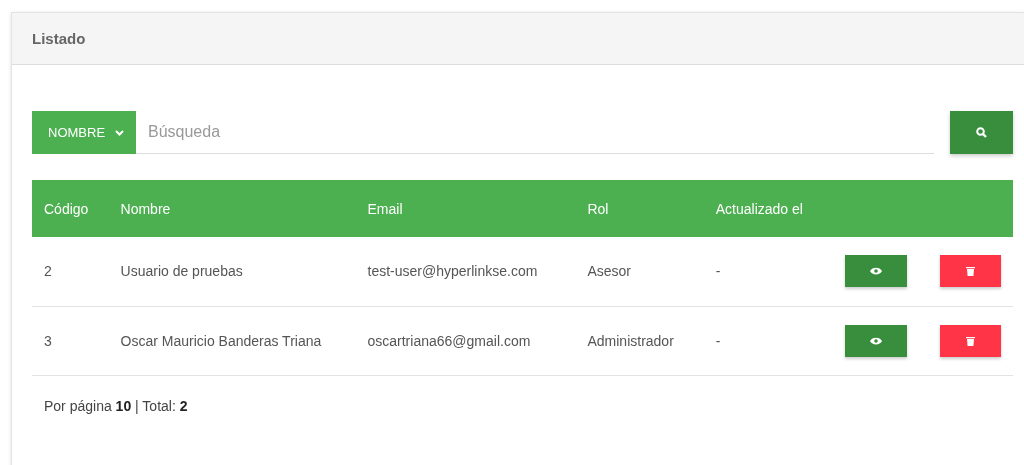  I want to click on table-cell: Asesor, so click(639, 271).